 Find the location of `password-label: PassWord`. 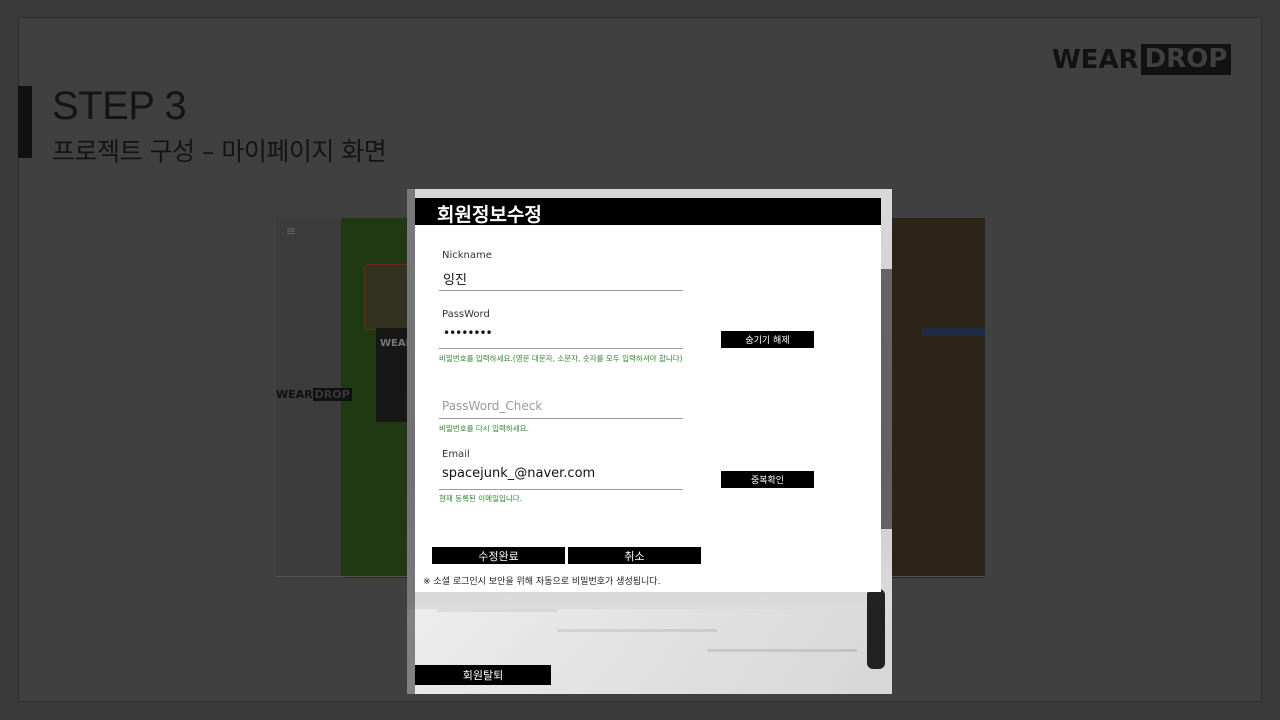

password-label: PassWord is located at coordinates (466, 314).